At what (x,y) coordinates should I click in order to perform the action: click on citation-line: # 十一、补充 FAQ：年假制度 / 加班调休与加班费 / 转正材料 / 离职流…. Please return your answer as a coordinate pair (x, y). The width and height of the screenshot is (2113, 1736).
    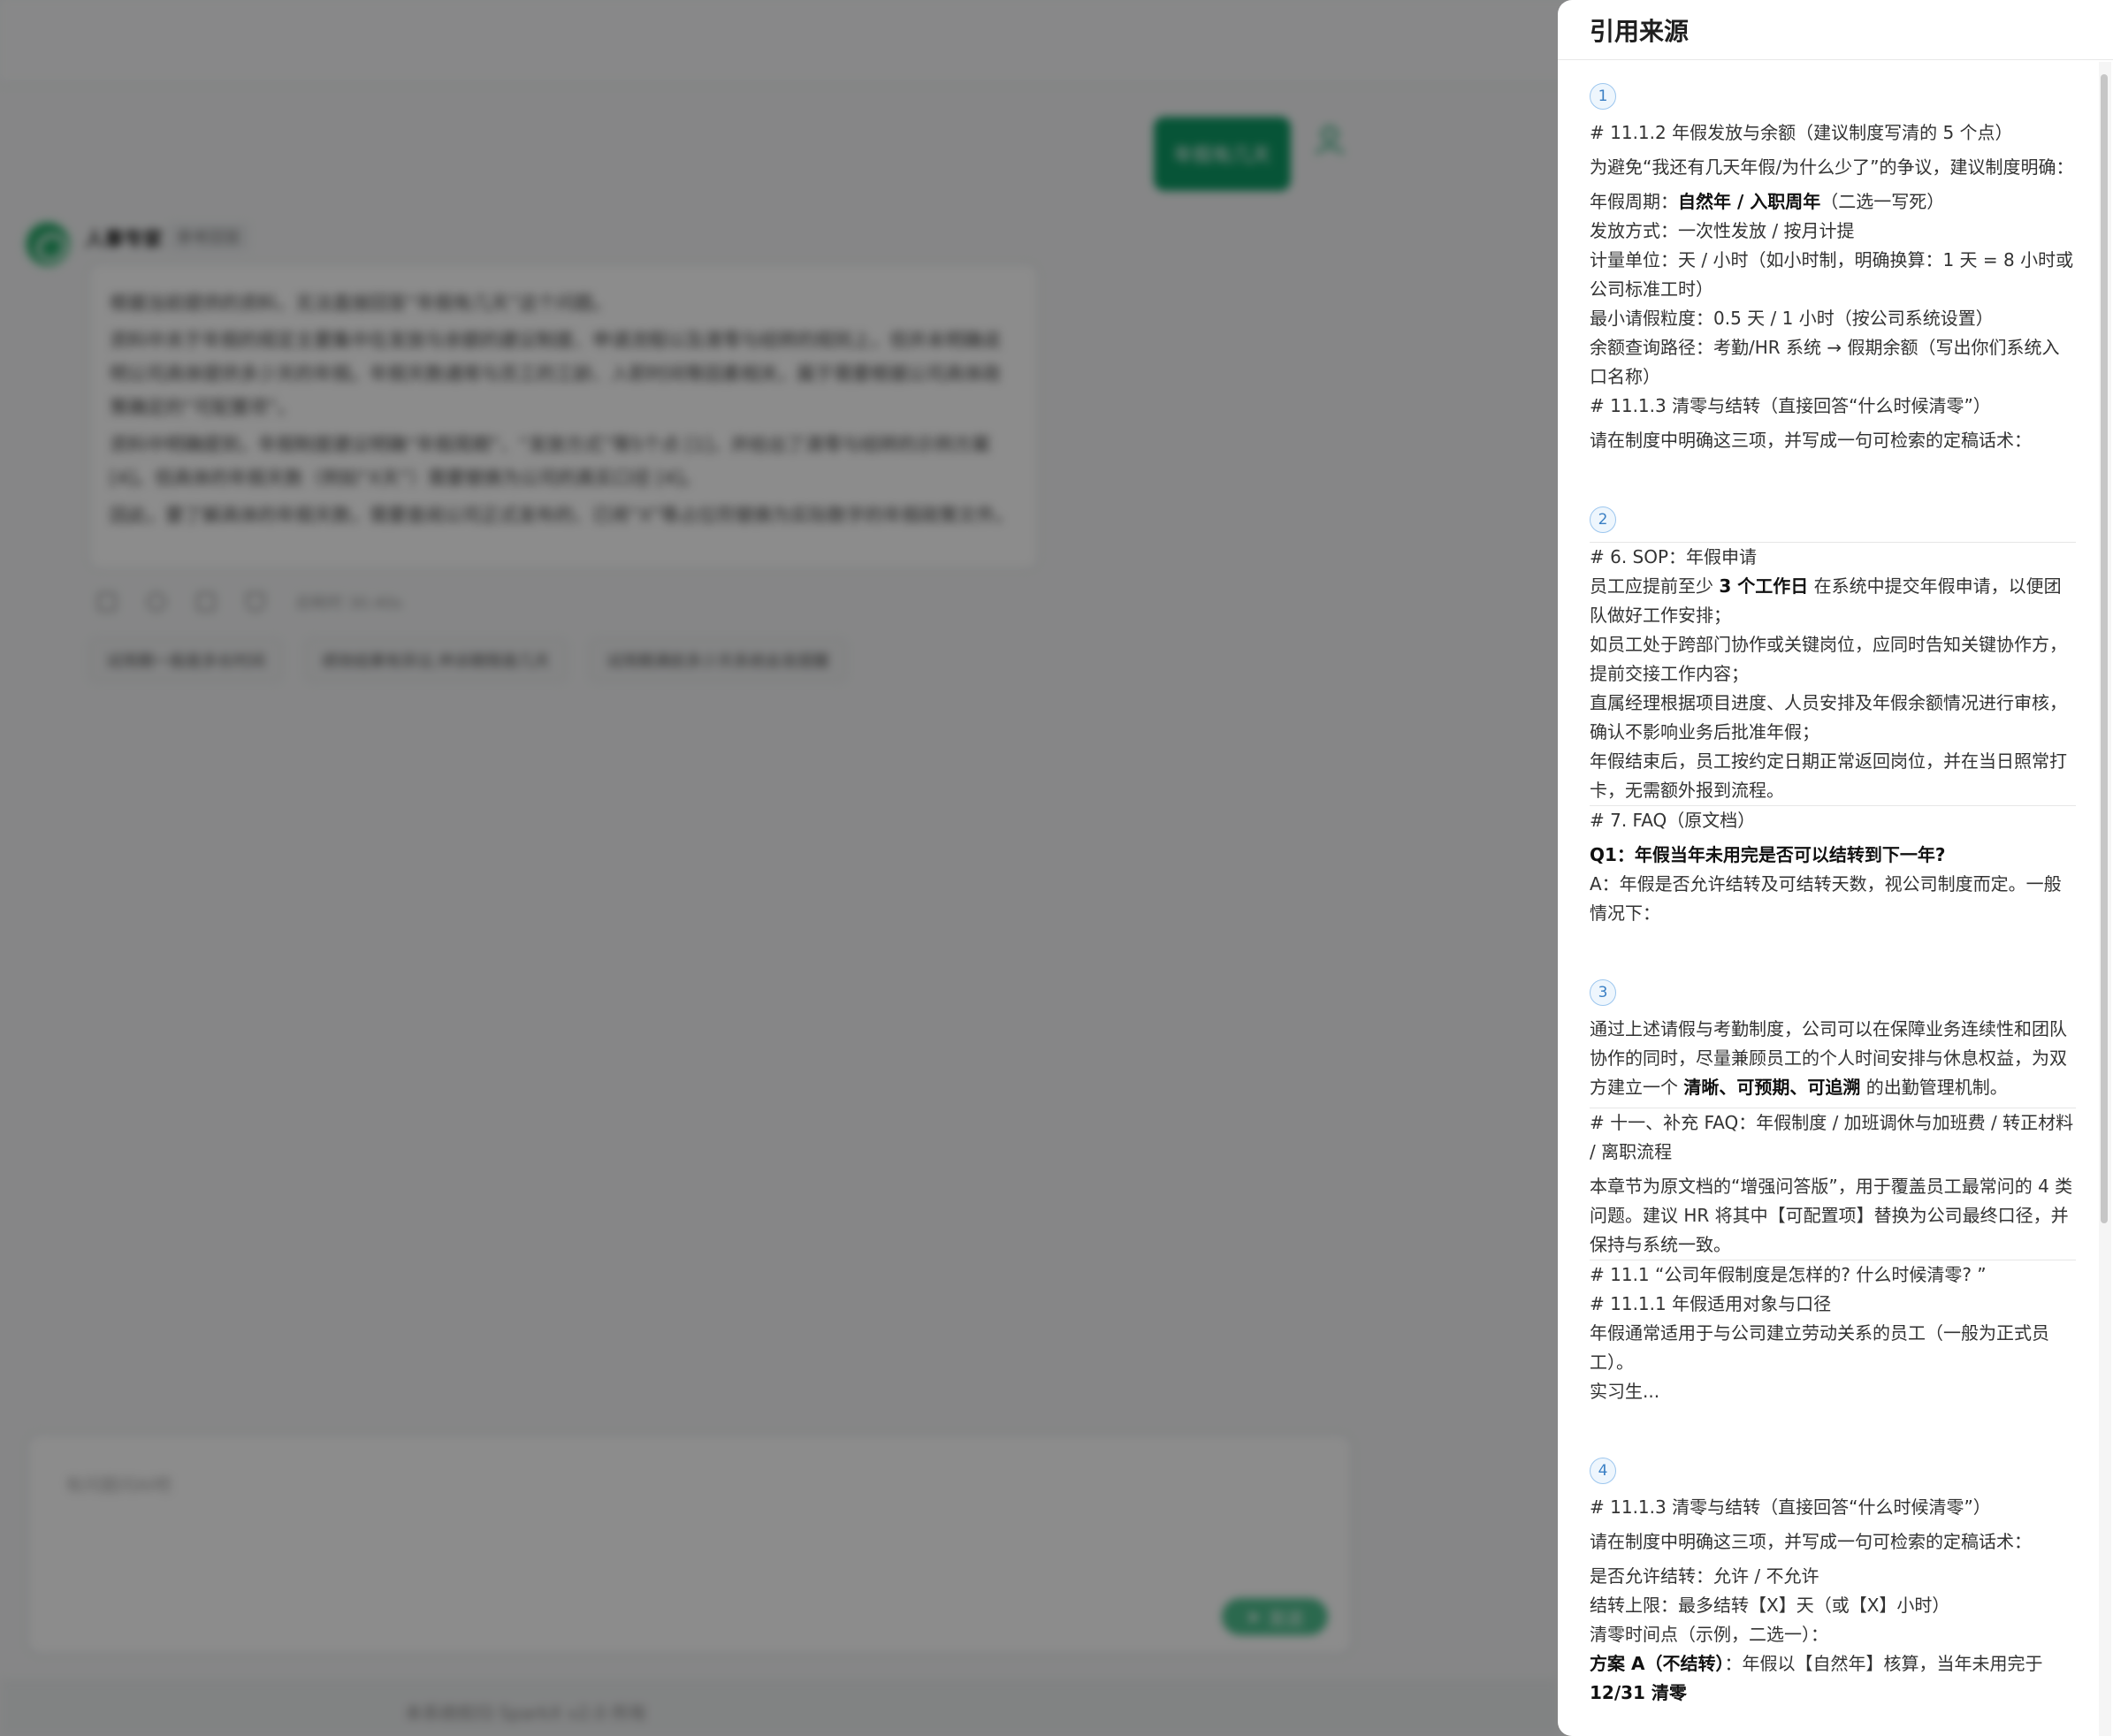
    Looking at the image, I should click on (1833, 1138).